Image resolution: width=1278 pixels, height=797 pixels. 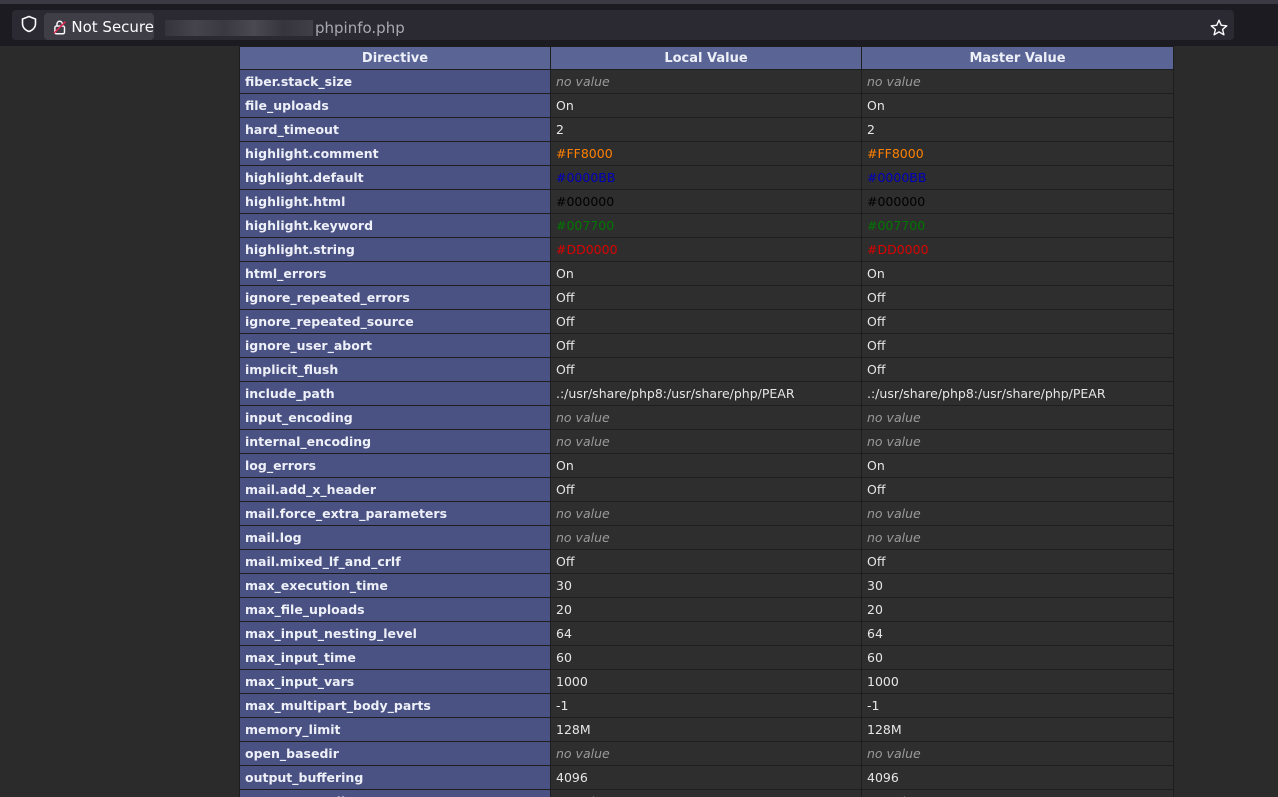 What do you see at coordinates (1017, 609) in the screenshot?
I see `master-value: 20` at bounding box center [1017, 609].